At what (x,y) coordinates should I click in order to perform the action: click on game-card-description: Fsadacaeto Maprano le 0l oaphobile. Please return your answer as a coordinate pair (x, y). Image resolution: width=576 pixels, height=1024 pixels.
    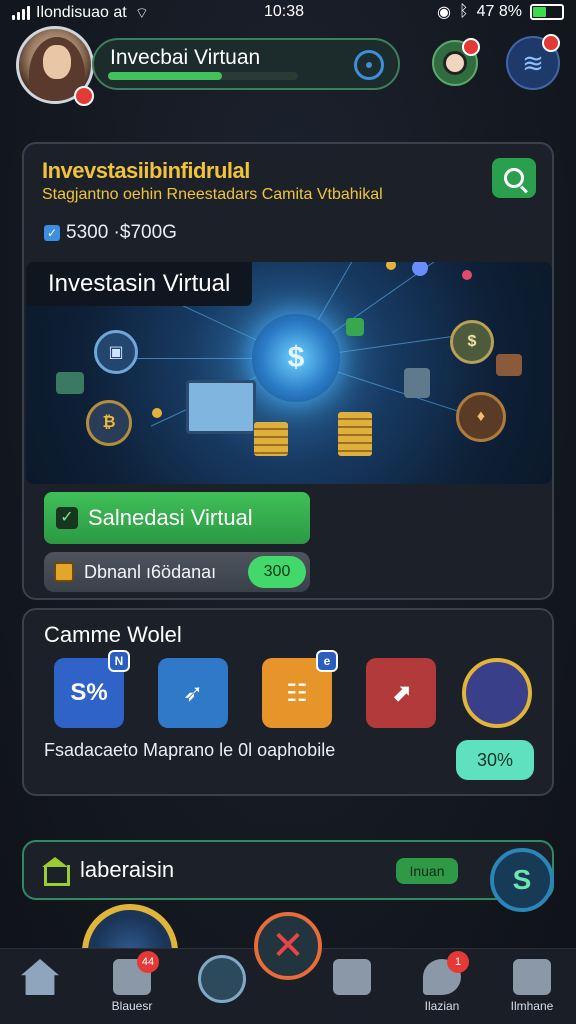
    Looking at the image, I should click on (190, 750).